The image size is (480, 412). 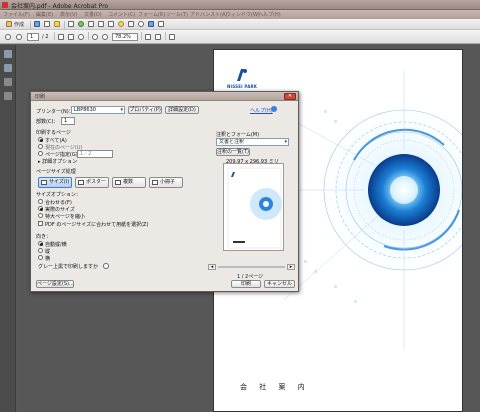 I want to click on landscape-label: 横, so click(x=48, y=259).